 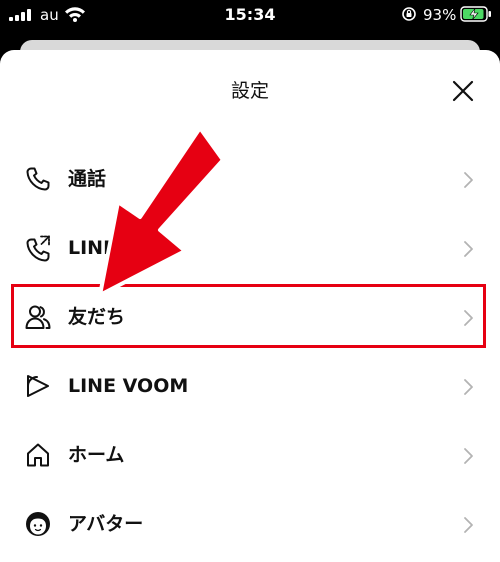 I want to click on menu-item-call: 通話, so click(x=250, y=179).